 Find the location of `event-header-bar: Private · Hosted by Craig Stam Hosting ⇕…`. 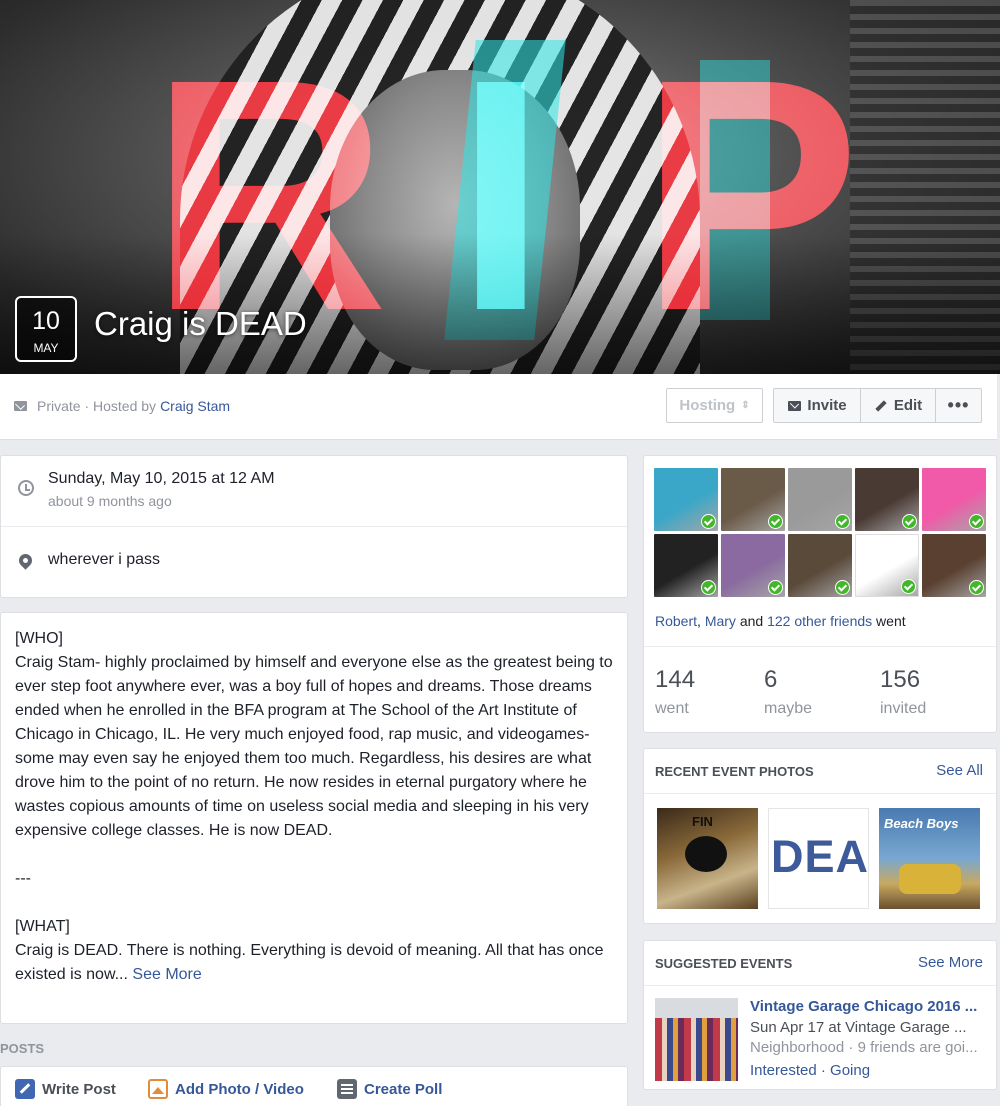

event-header-bar: Private · Hosted by Craig Stam Hosting ⇕… is located at coordinates (498, 407).